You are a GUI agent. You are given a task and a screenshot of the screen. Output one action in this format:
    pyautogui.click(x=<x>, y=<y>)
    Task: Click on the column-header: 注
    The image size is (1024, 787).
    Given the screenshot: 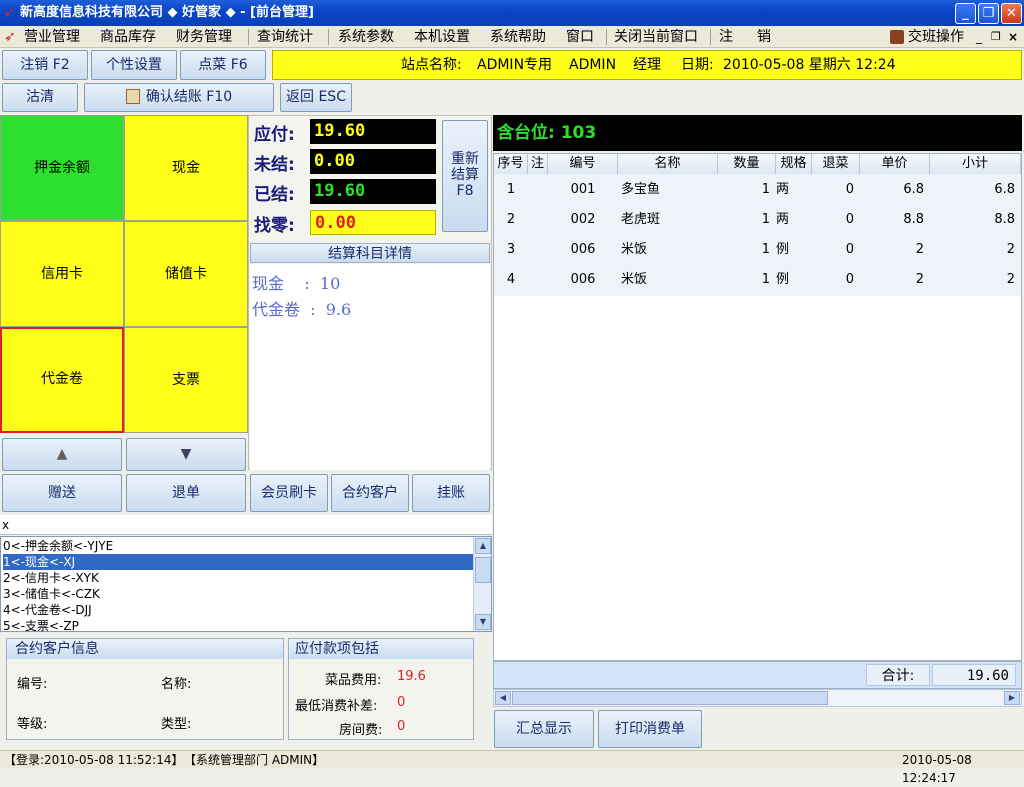 What is the action you would take?
    pyautogui.click(x=538, y=164)
    